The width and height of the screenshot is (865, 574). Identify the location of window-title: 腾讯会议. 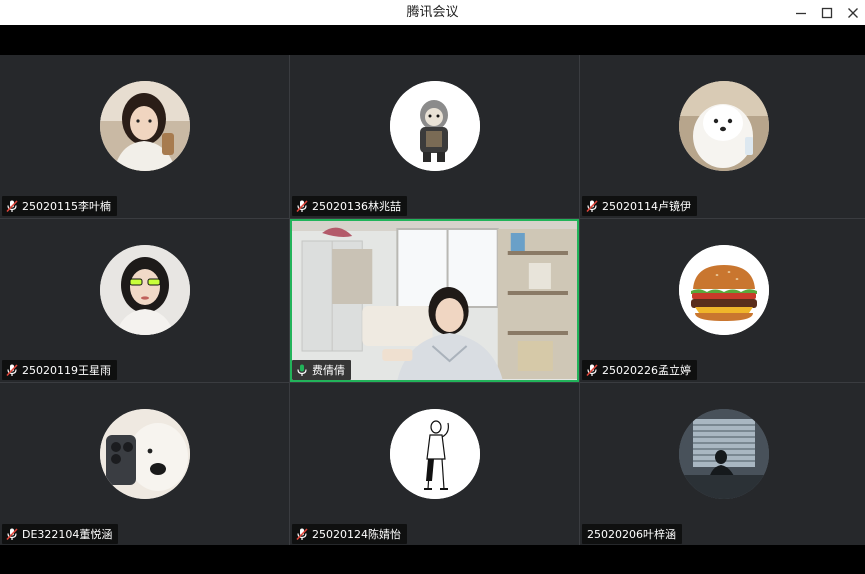
(432, 12).